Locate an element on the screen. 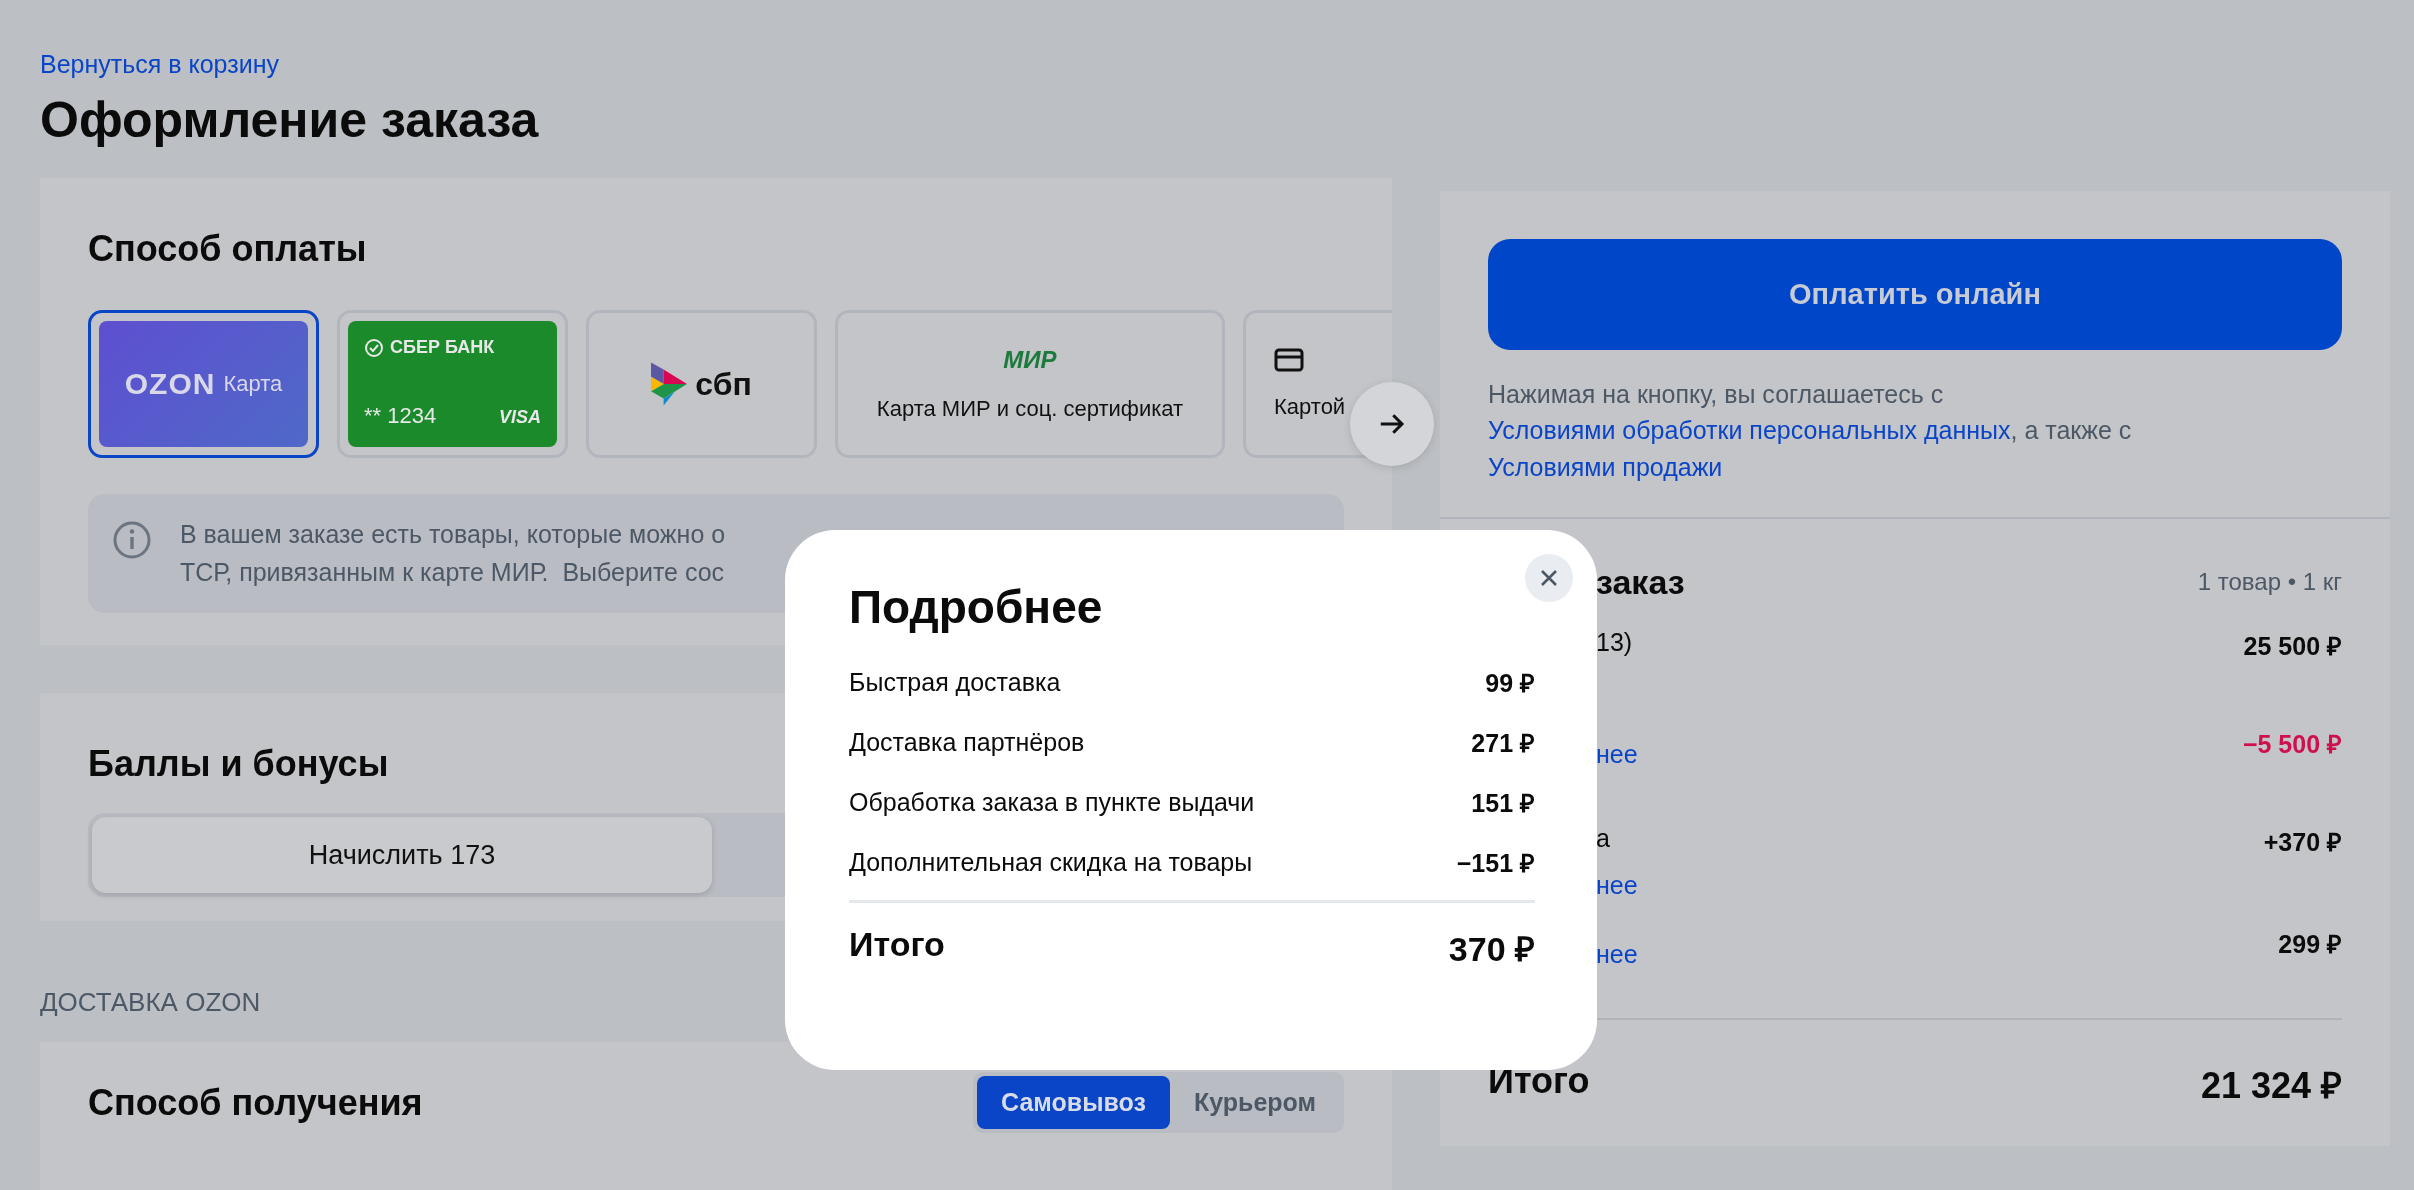 The height and width of the screenshot is (1190, 2414). order-line-value: −5 500 ₽ is located at coordinates (2292, 744).